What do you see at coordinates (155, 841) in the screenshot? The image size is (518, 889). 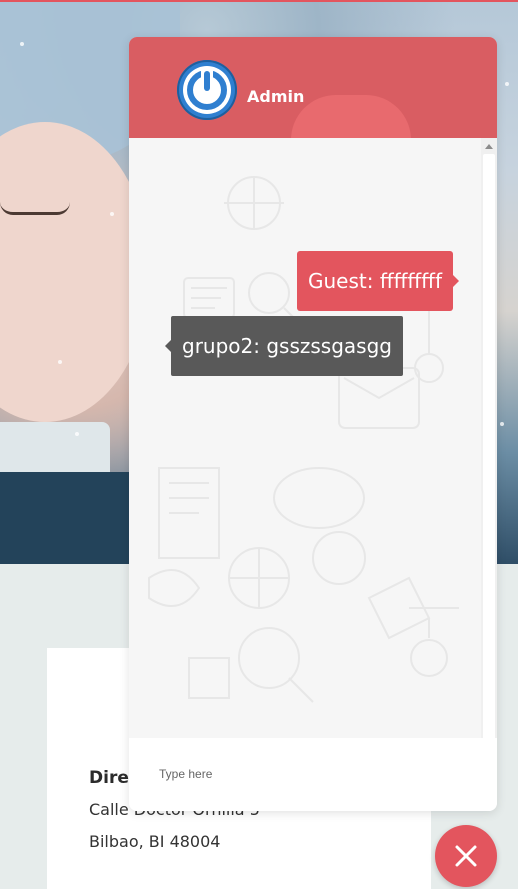 I see `address-city: Bilbao, BI 48004` at bounding box center [155, 841].